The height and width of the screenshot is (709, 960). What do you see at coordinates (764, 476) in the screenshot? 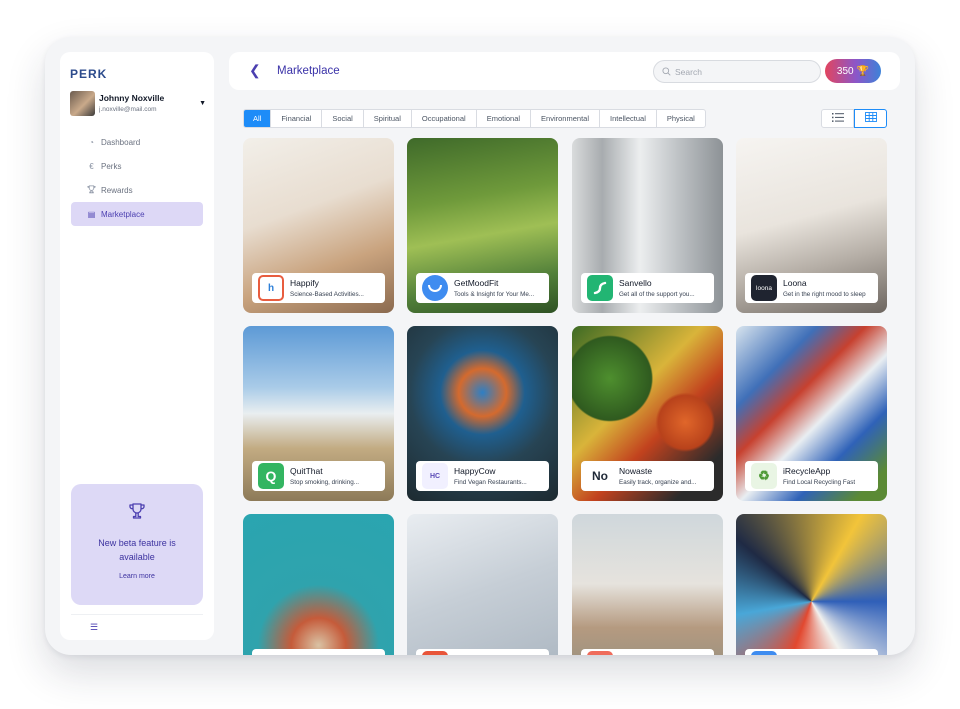
I see `irecycle-logo-icon: ♻` at bounding box center [764, 476].